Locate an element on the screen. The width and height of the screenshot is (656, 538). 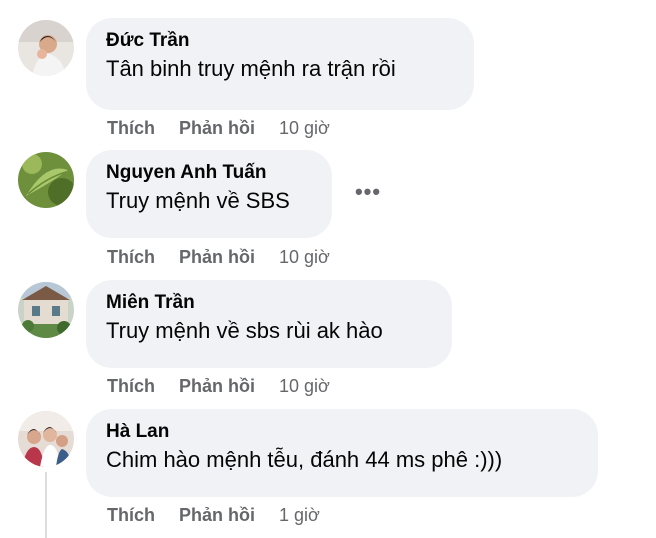
comment-bubble: Đức Trần Tân binh truy mệnh ra trận rồi is located at coordinates (280, 64).